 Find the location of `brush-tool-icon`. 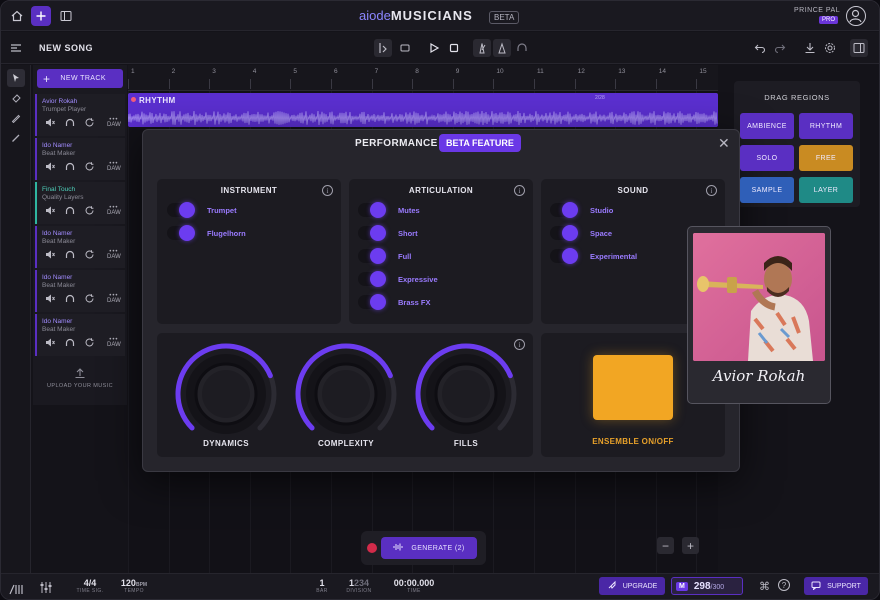

brush-tool-icon is located at coordinates (16, 138).